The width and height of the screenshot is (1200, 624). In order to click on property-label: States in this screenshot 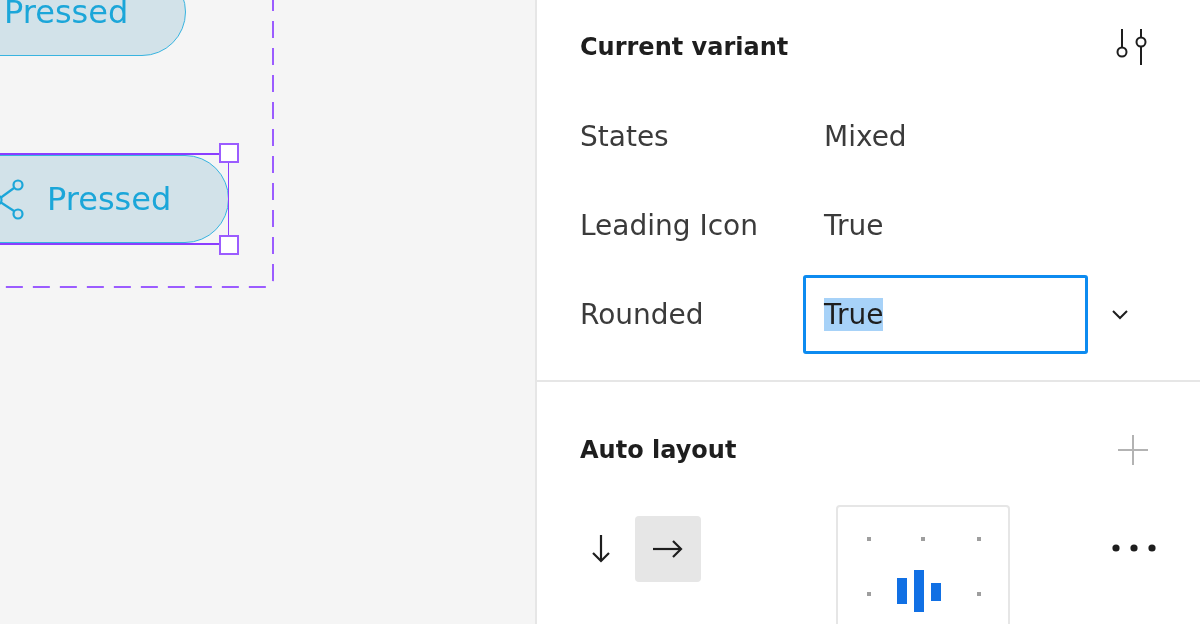, I will do `click(625, 136)`.